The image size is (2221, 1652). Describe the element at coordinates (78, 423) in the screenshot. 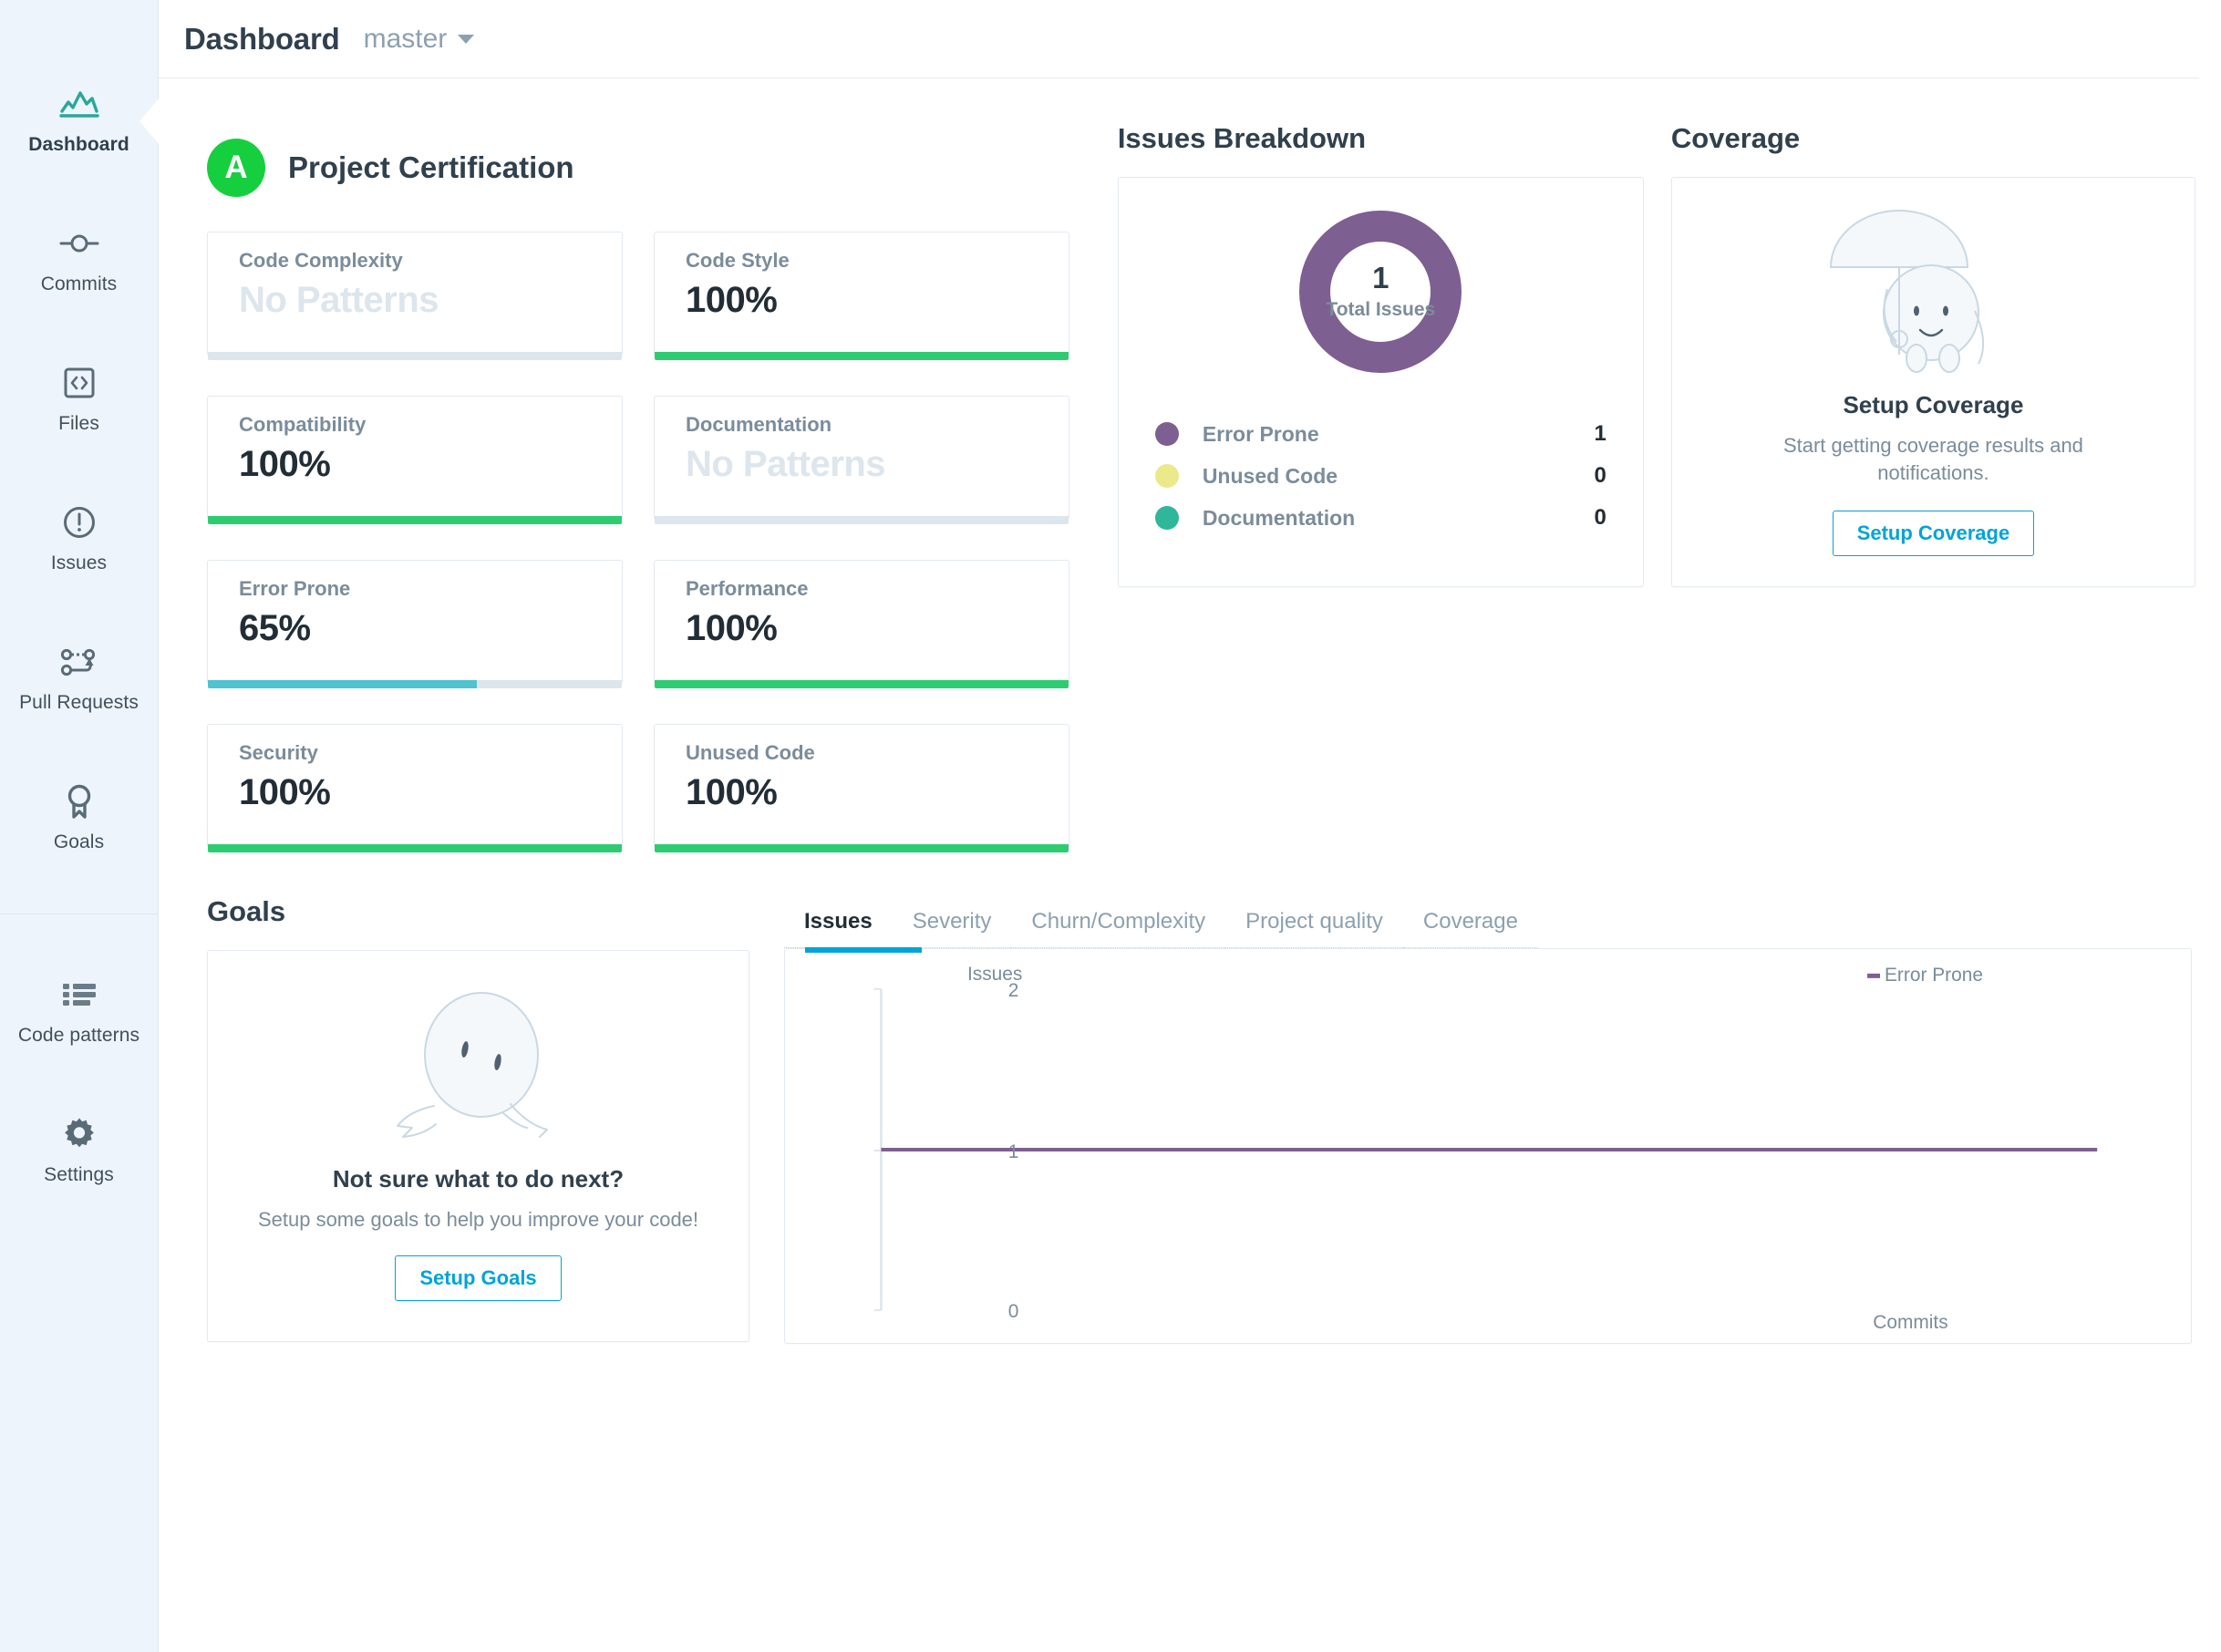

I see `sidebar-item-label: Files` at that location.